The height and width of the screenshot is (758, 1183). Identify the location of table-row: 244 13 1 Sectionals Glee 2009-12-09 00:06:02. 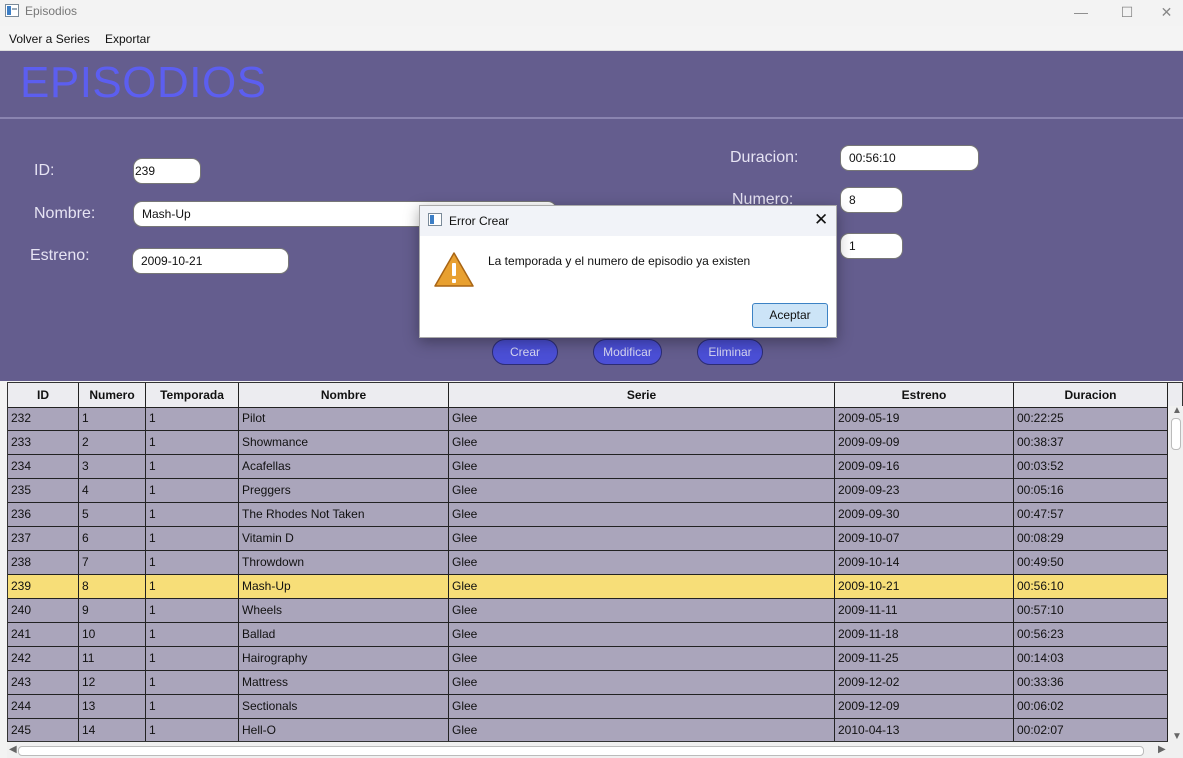
(588, 707).